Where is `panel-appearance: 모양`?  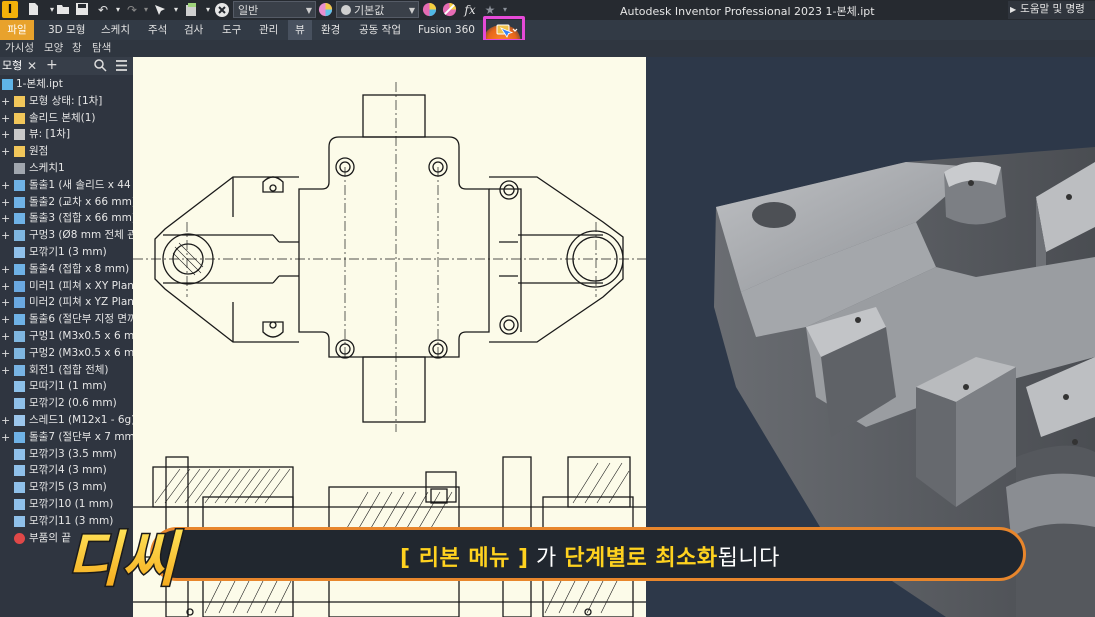
panel-appearance: 모양 is located at coordinates (53, 48).